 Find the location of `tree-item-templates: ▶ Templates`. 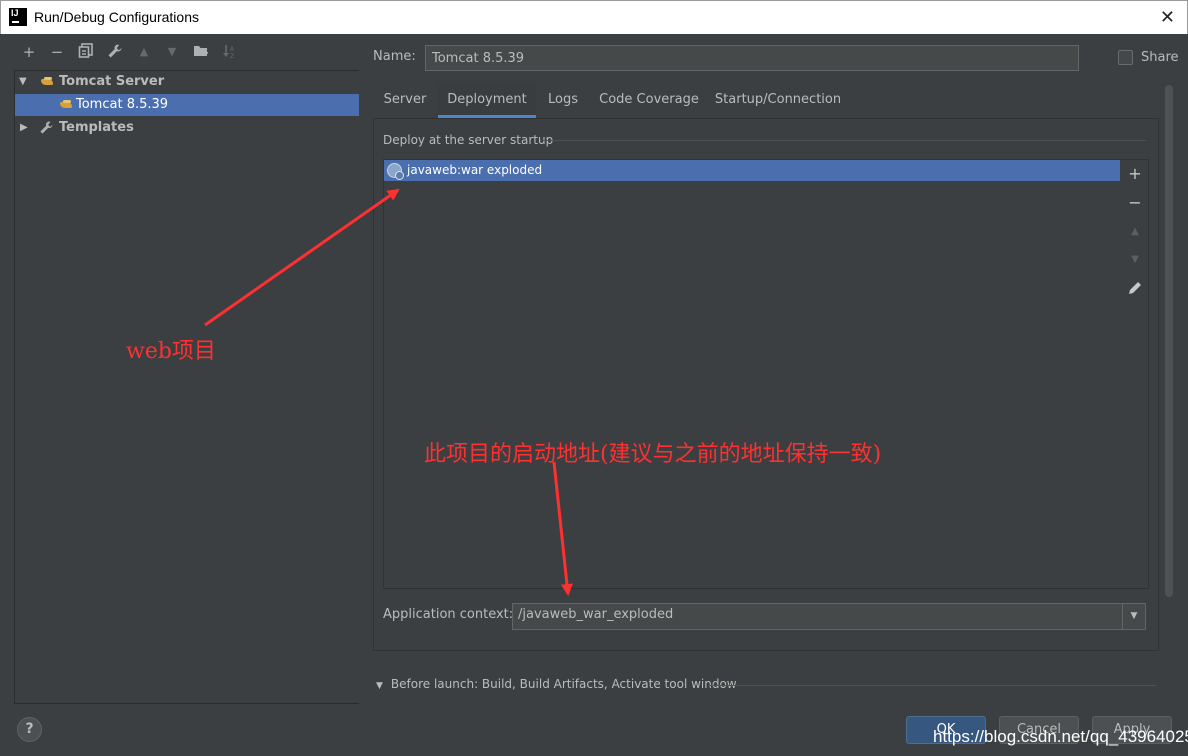

tree-item-templates: ▶ Templates is located at coordinates (187, 128).